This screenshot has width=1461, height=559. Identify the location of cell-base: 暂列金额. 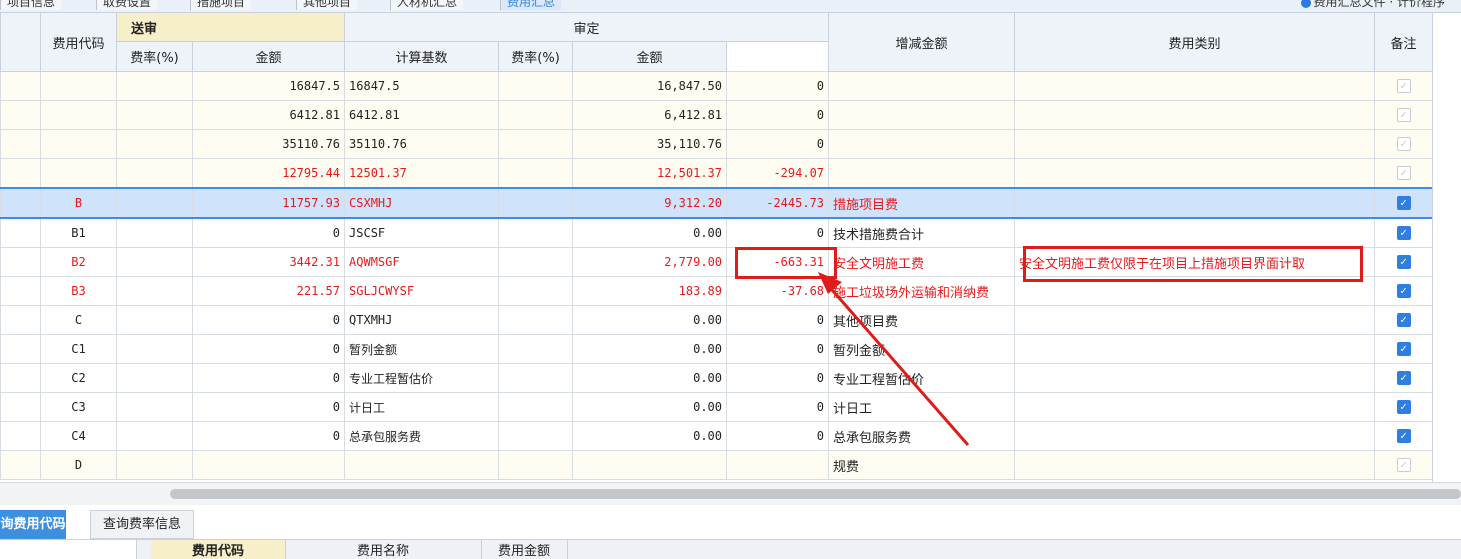
(422, 349).